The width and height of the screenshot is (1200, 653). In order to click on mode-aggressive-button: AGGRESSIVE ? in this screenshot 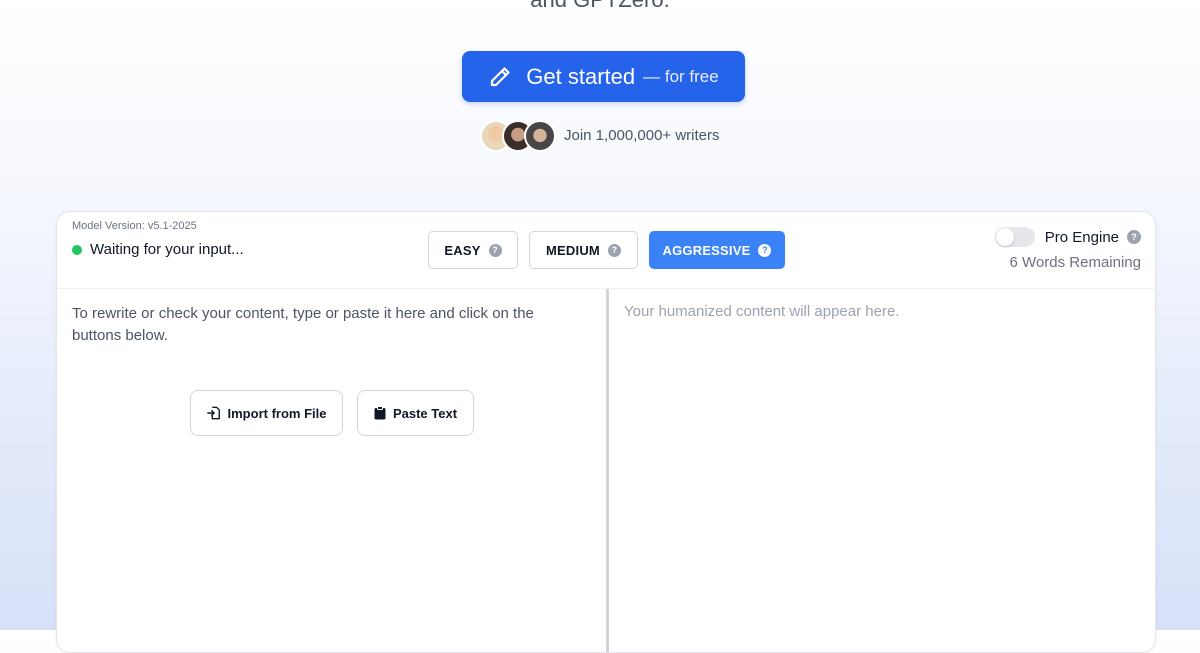, I will do `click(717, 250)`.